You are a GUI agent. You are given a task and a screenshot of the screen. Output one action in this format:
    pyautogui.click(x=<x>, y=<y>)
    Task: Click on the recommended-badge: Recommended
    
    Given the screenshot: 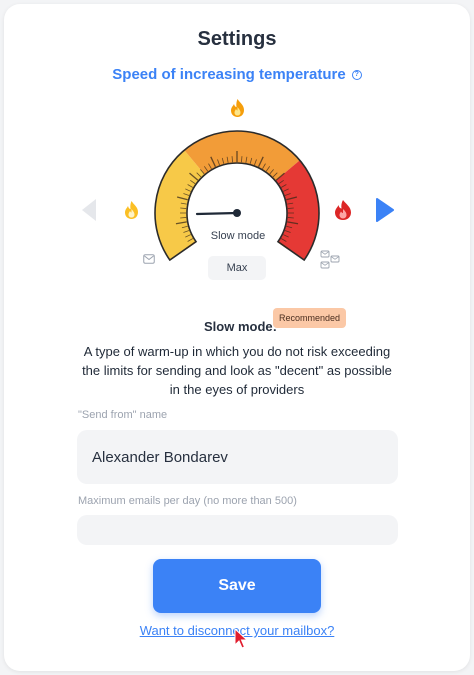 What is the action you would take?
    pyautogui.click(x=310, y=318)
    